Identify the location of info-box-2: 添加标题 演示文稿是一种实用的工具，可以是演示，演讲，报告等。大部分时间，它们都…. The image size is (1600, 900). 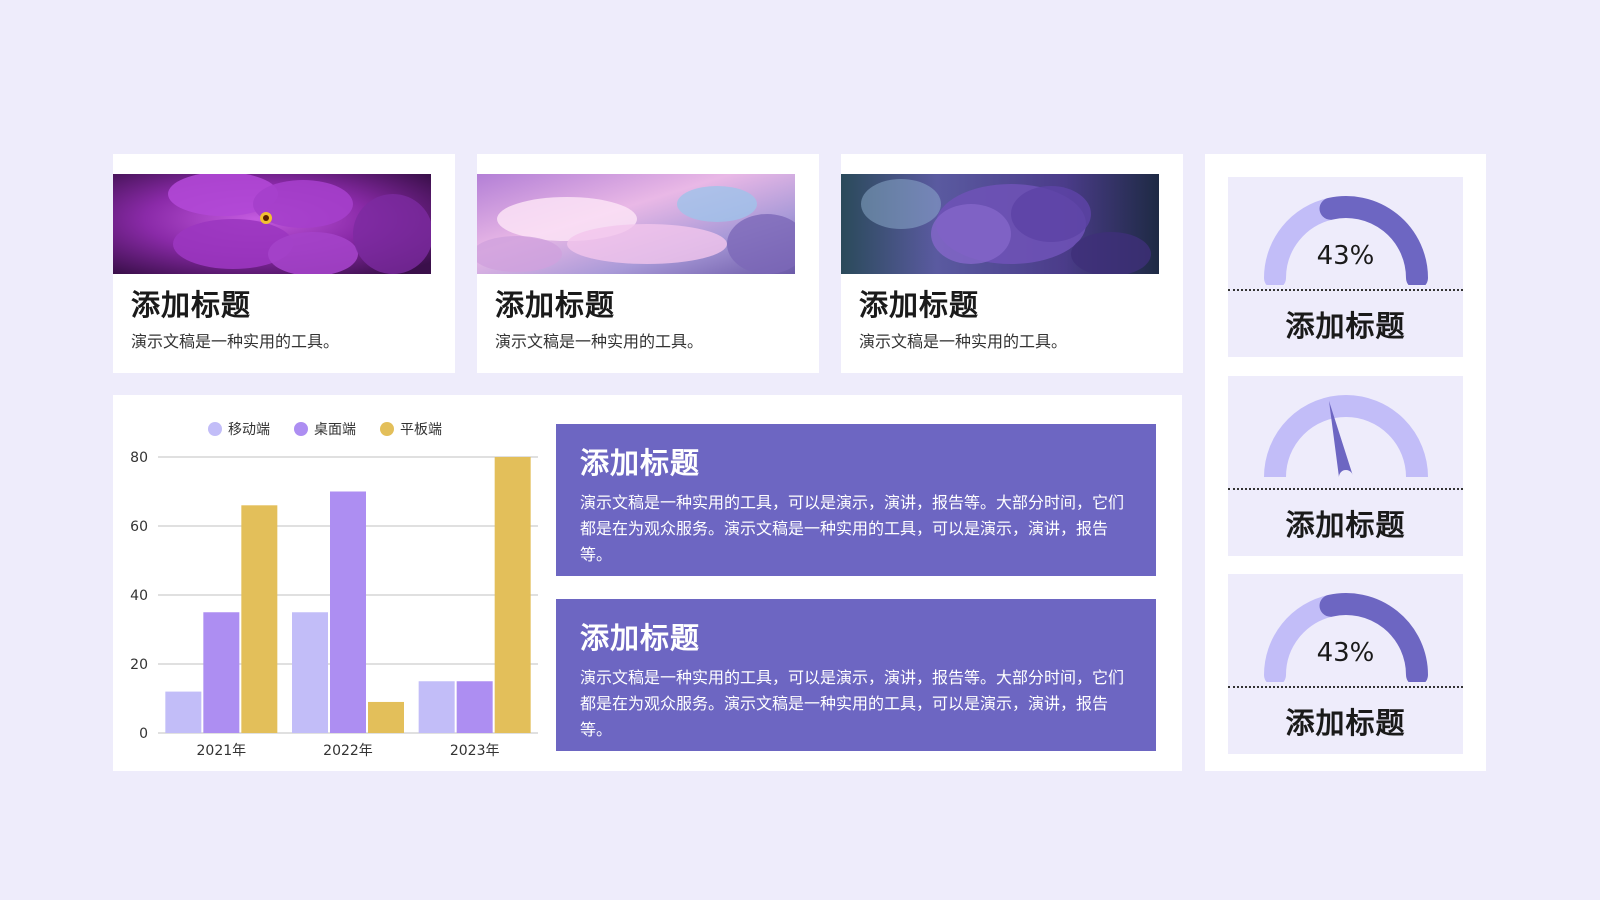
(856, 675).